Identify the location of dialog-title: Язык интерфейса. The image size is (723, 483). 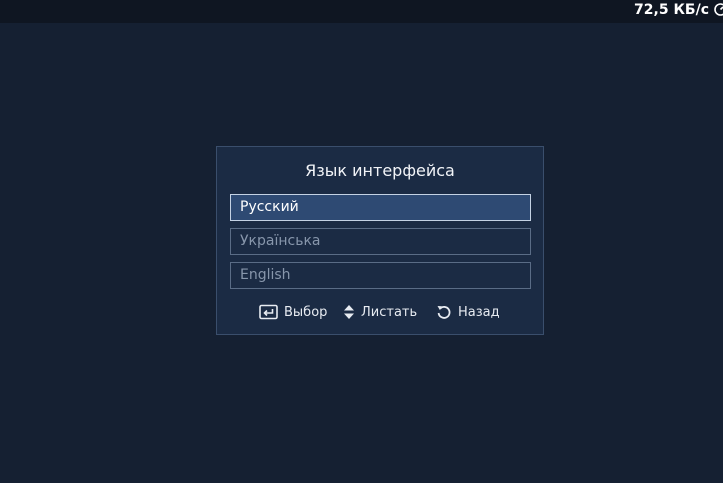
(380, 170).